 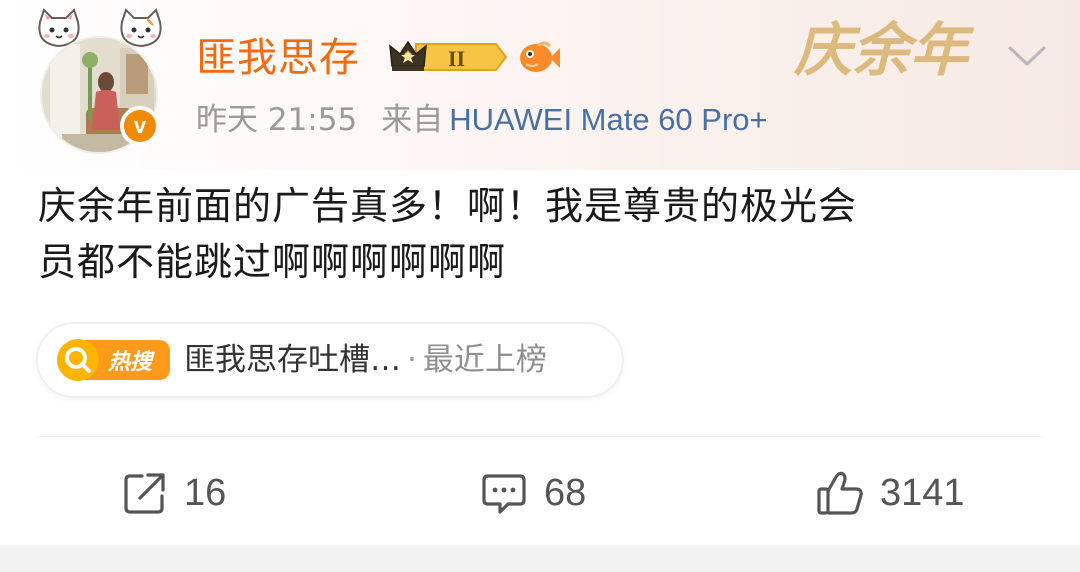 I want to click on like-count: 3141, so click(x=922, y=493).